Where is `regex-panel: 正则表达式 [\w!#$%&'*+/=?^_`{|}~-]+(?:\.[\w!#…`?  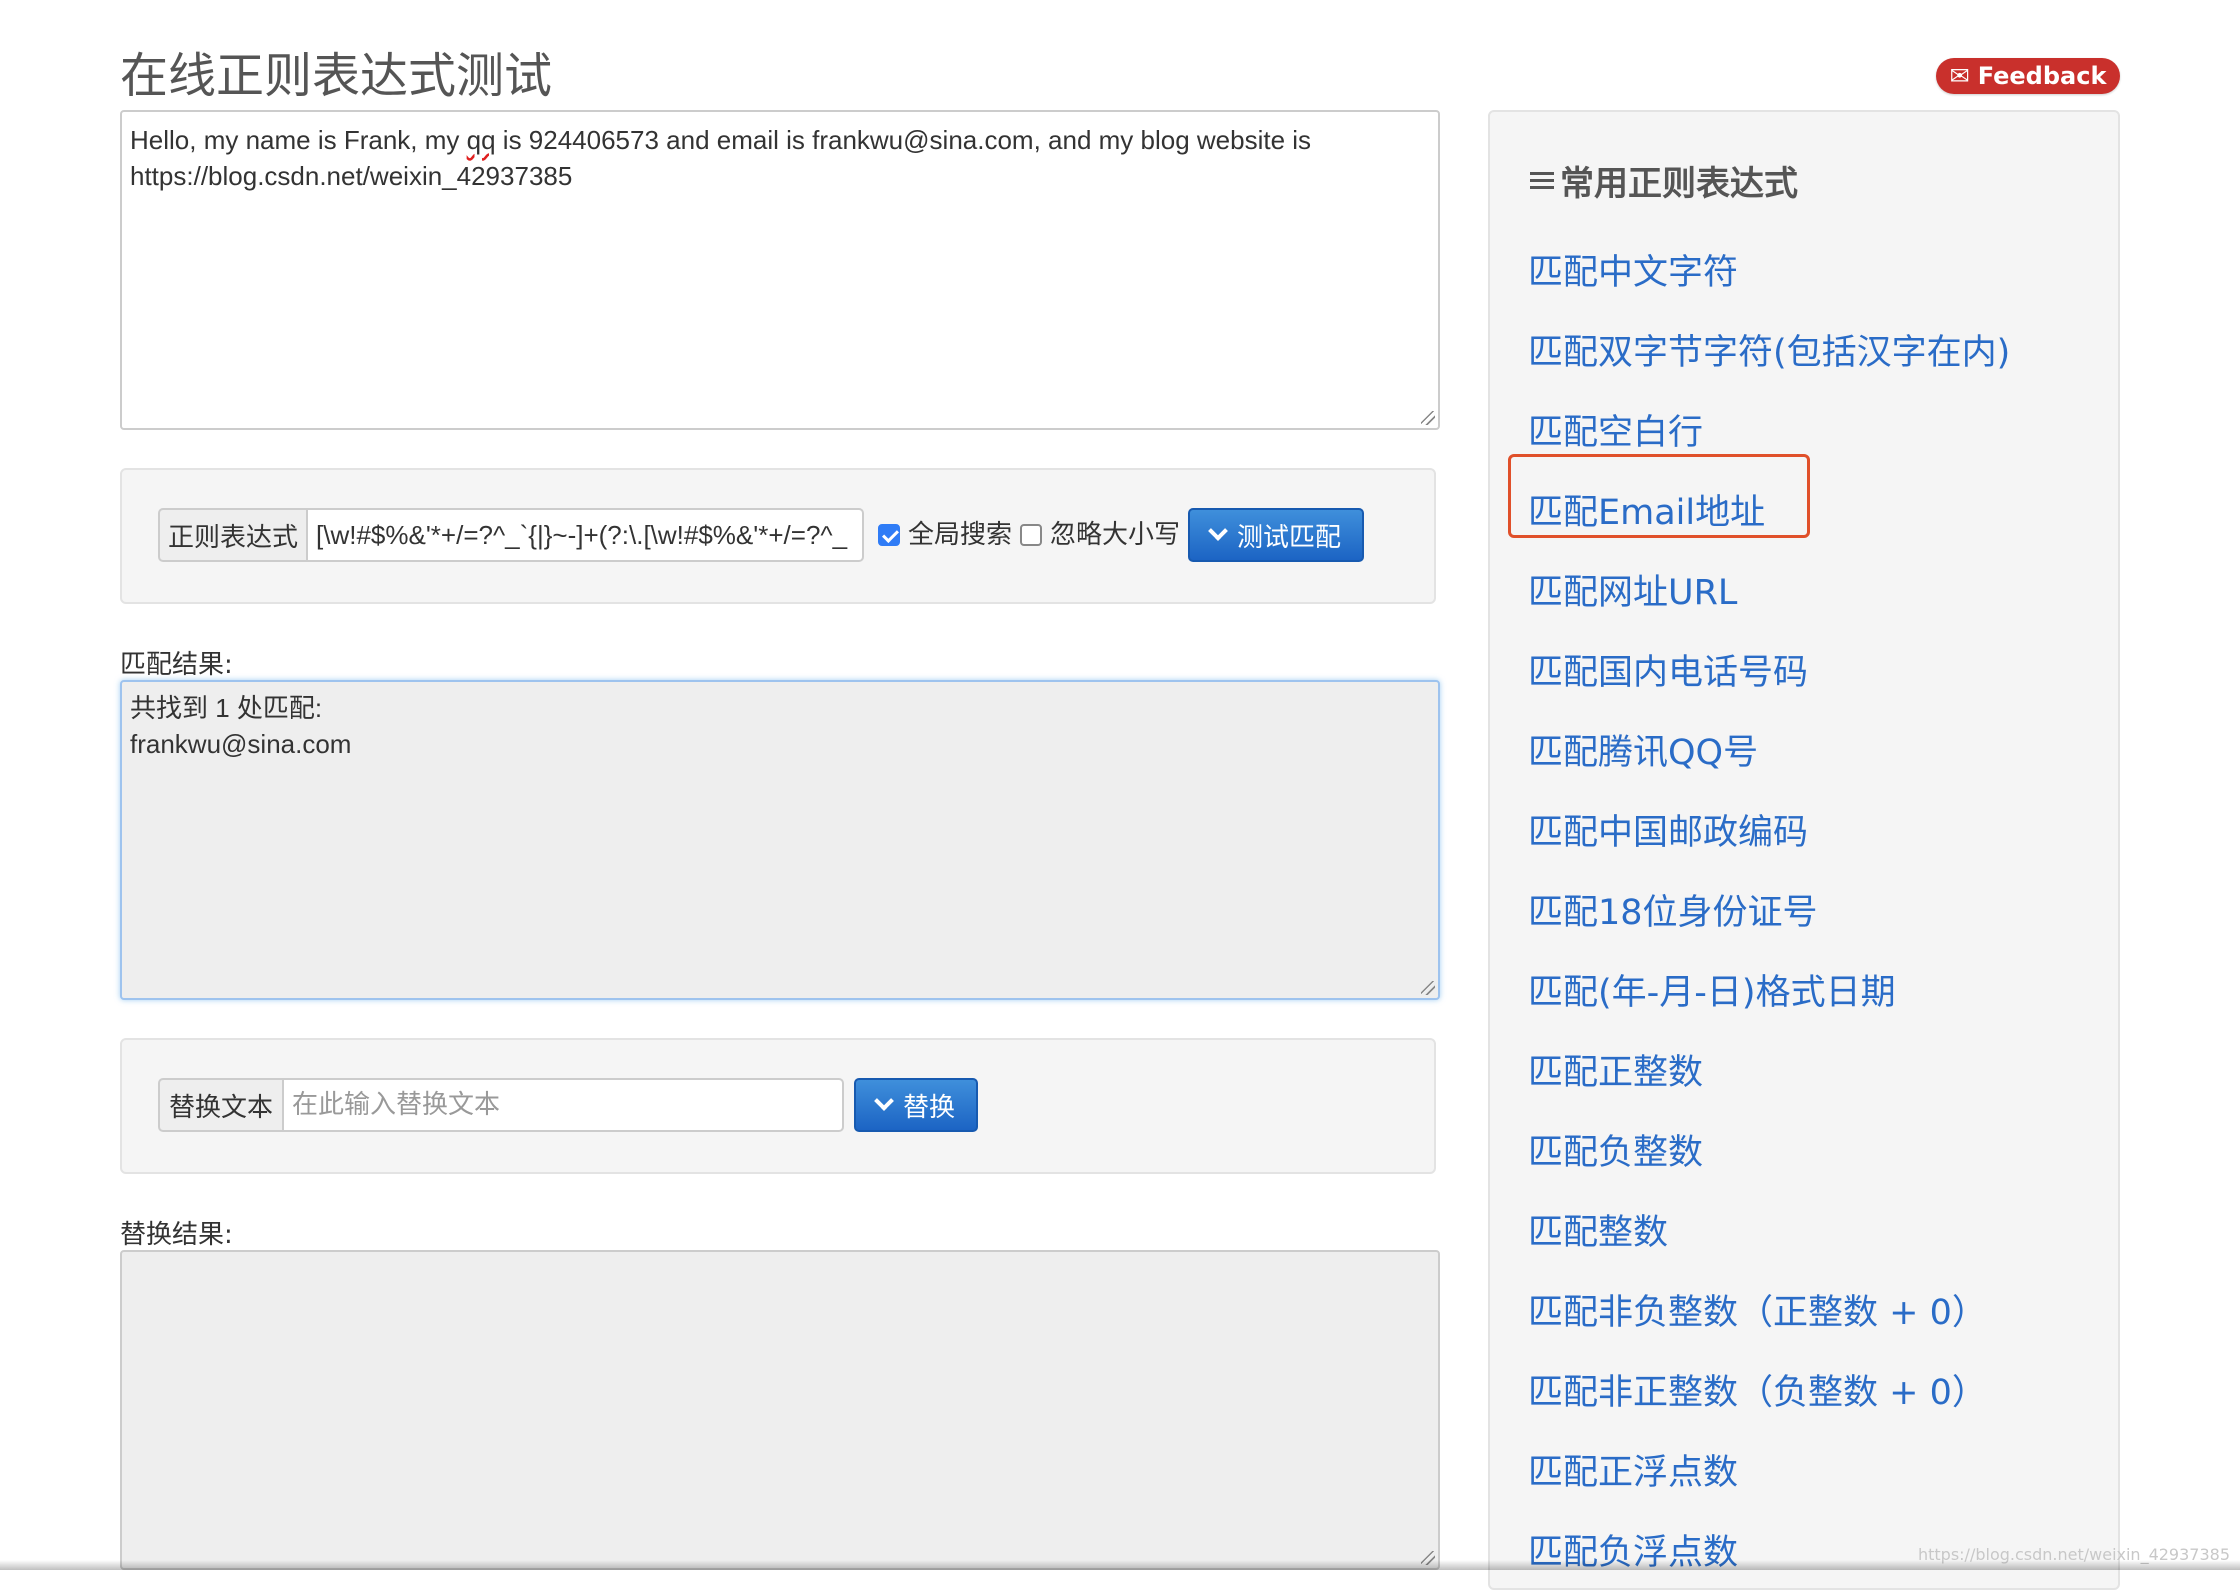 regex-panel: 正则表达式 [\w!#$%&'*+/=?^_`{|}~-]+(?:\.[\w!#… is located at coordinates (778, 536).